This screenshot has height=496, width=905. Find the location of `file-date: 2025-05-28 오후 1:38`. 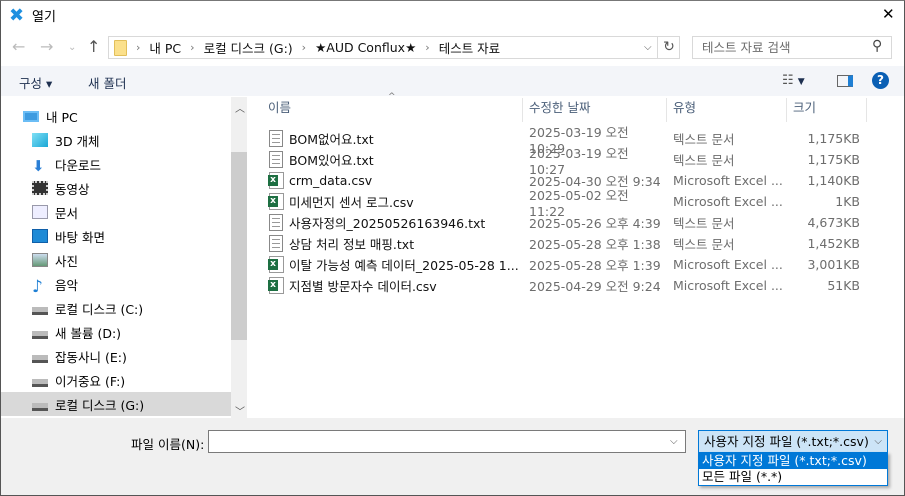

file-date: 2025-05-28 오후 1:38 is located at coordinates (595, 244).